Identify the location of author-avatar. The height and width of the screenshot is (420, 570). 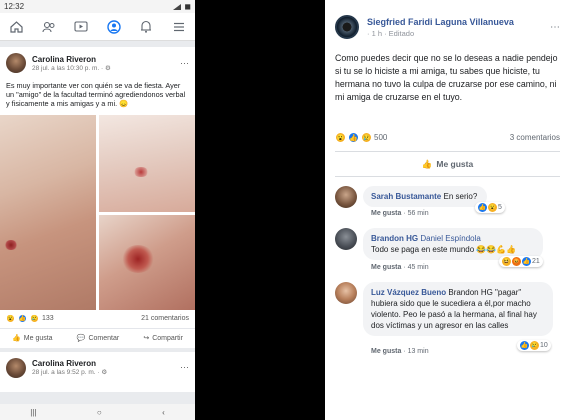
(347, 27).